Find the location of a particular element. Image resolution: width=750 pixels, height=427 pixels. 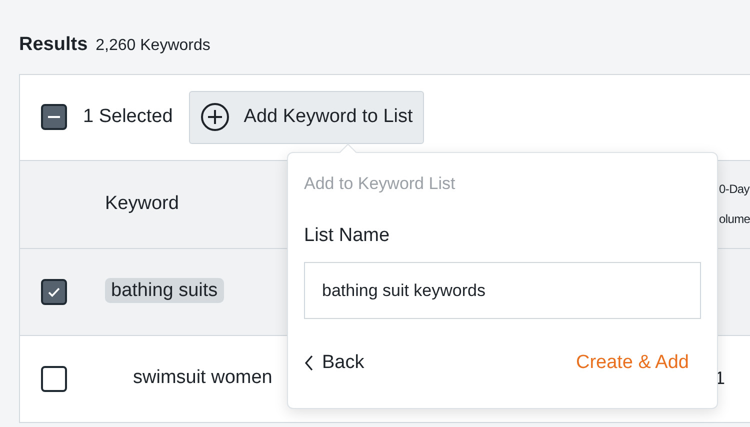

results-title: Results is located at coordinates (53, 45).